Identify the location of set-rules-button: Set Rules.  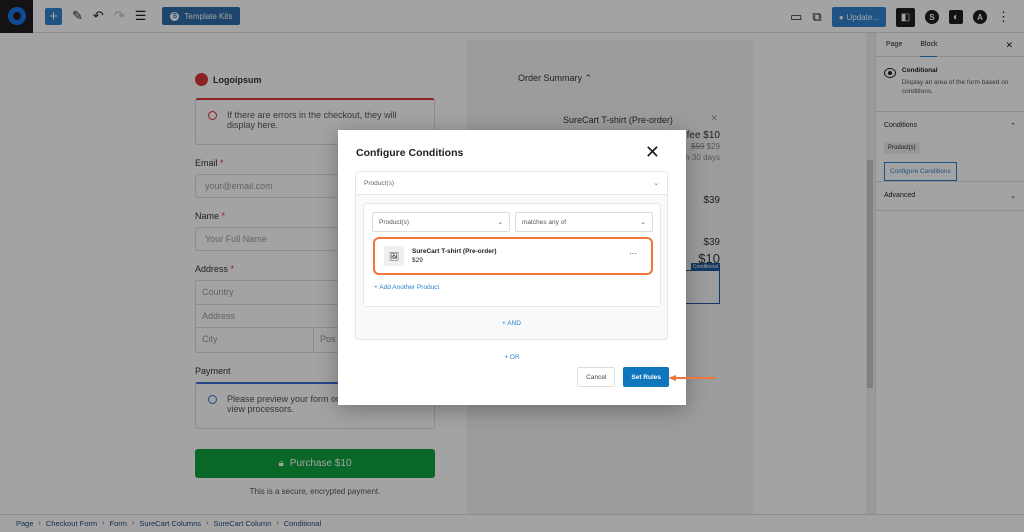
(646, 377).